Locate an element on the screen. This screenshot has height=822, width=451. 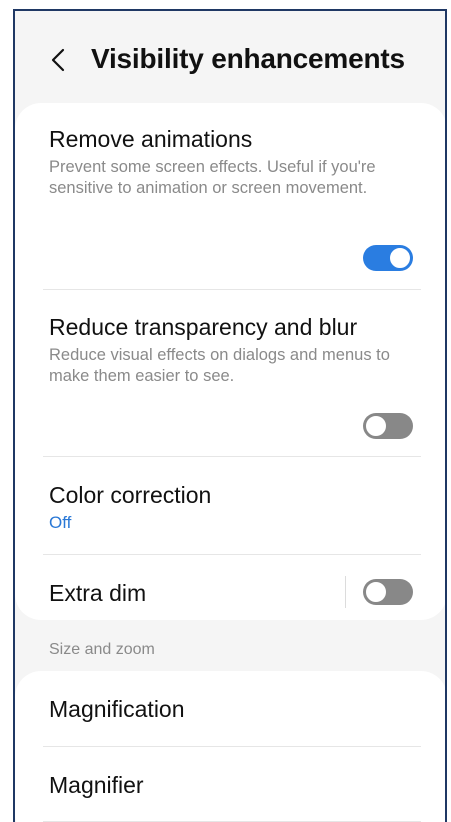
chevron-left-icon is located at coordinates (58, 60).